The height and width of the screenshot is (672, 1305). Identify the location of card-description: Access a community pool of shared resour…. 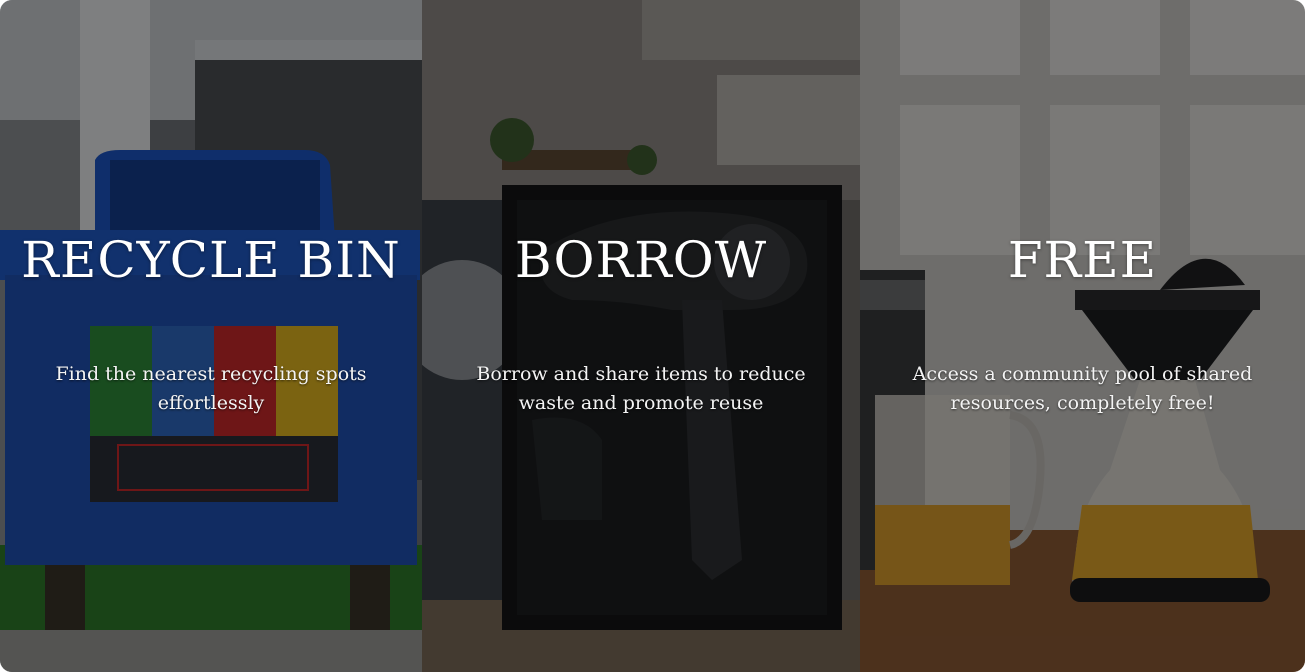
(1082, 388).